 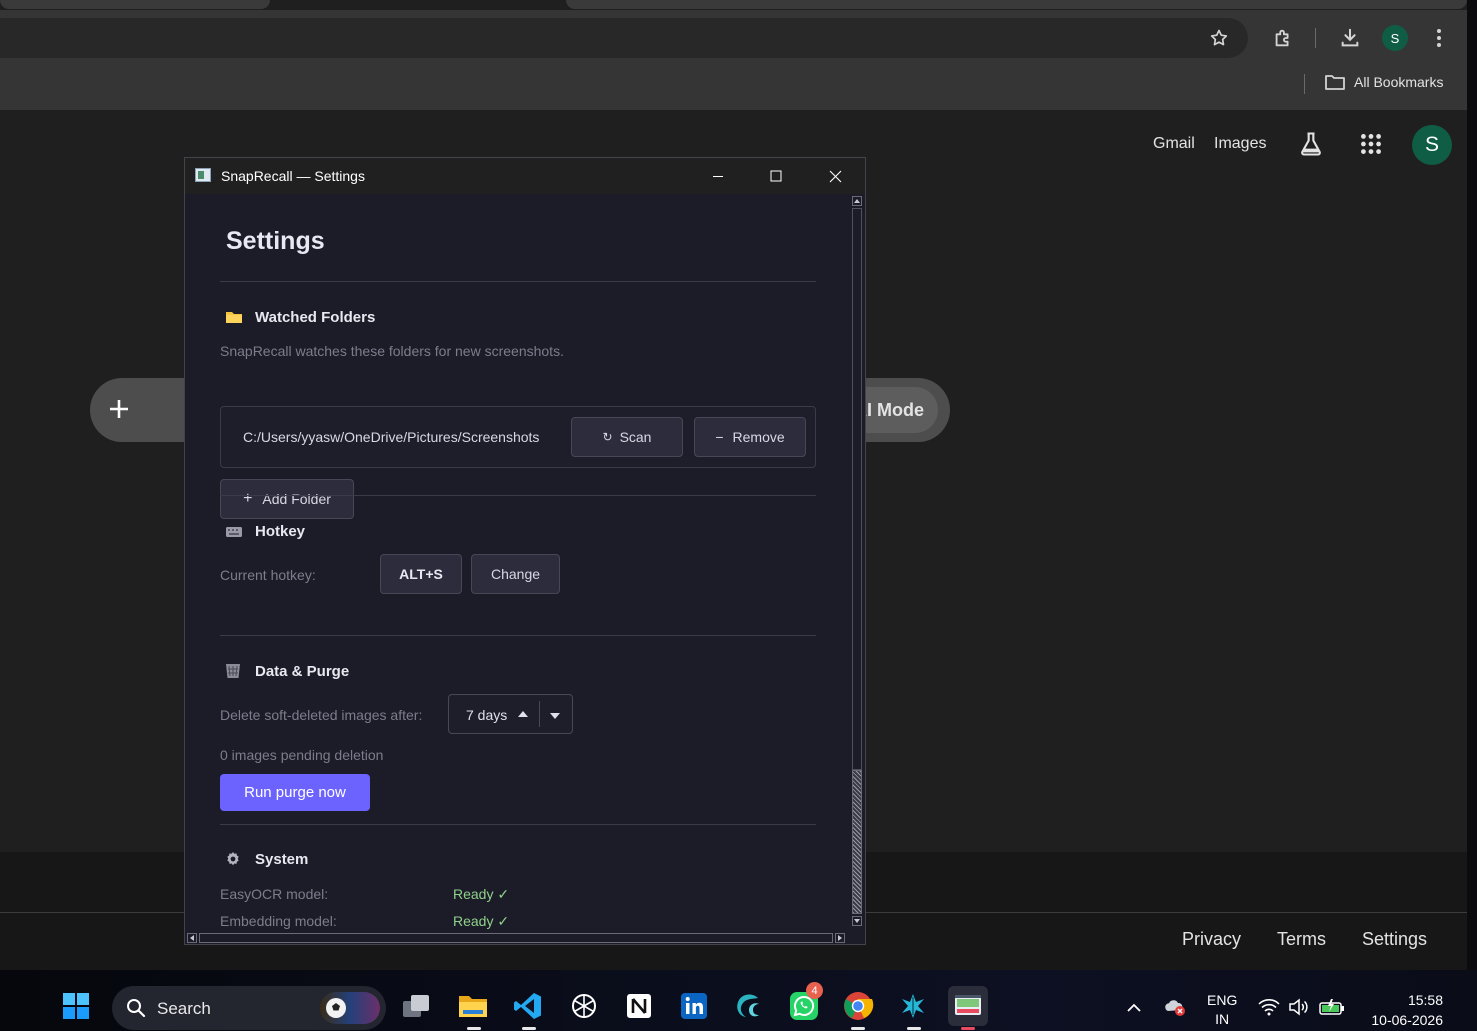 I want to click on window-title: SnapRecall — Settings, so click(x=293, y=176).